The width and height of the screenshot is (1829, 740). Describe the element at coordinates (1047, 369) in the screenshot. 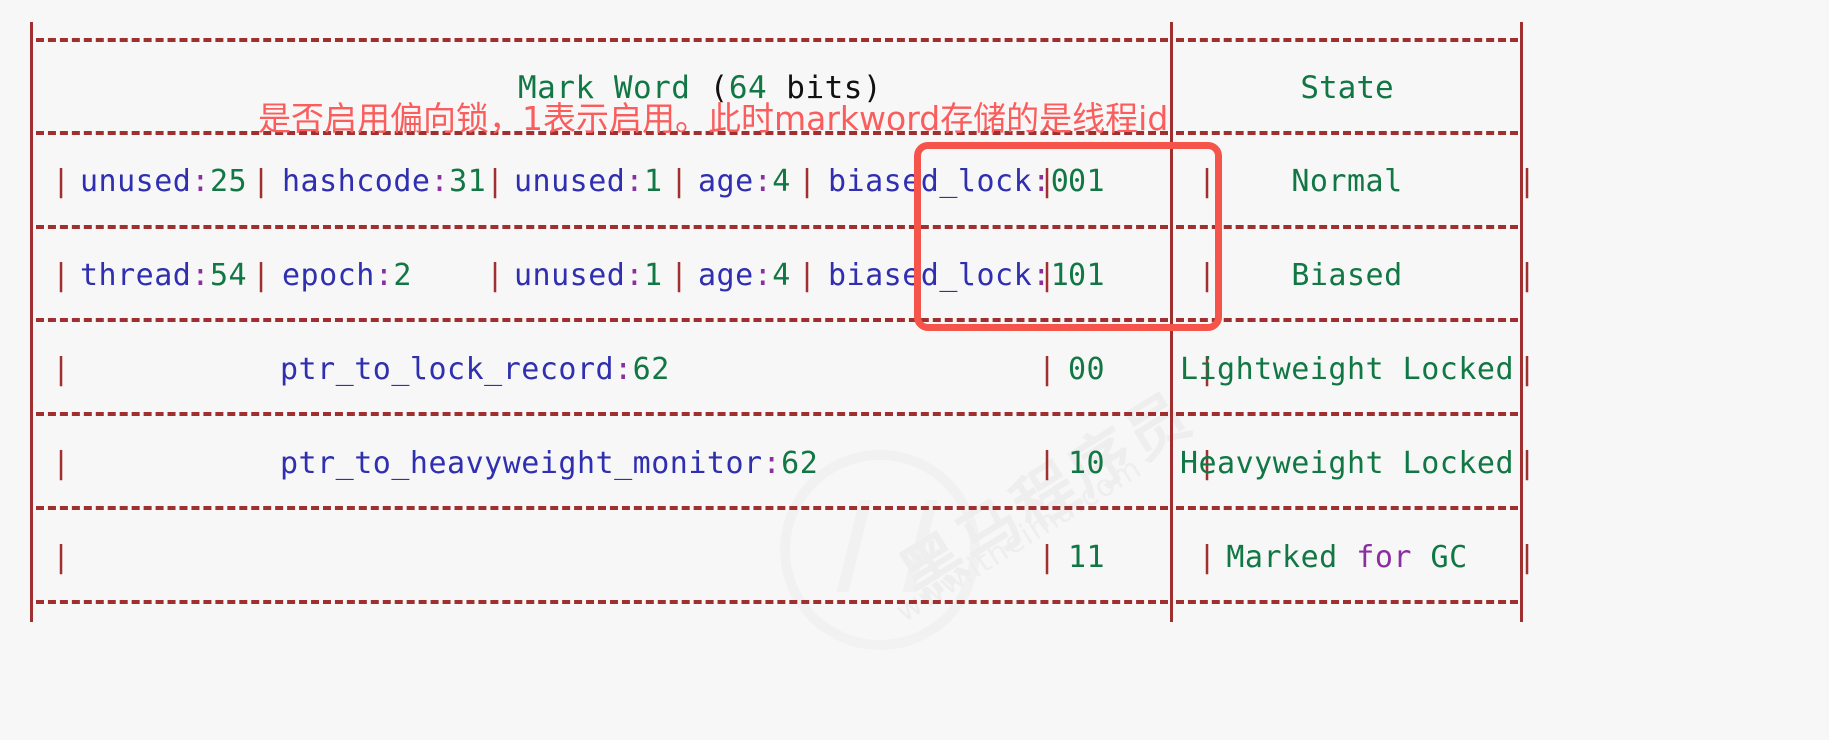

I see `row-lightweight-bar-1: |` at that location.